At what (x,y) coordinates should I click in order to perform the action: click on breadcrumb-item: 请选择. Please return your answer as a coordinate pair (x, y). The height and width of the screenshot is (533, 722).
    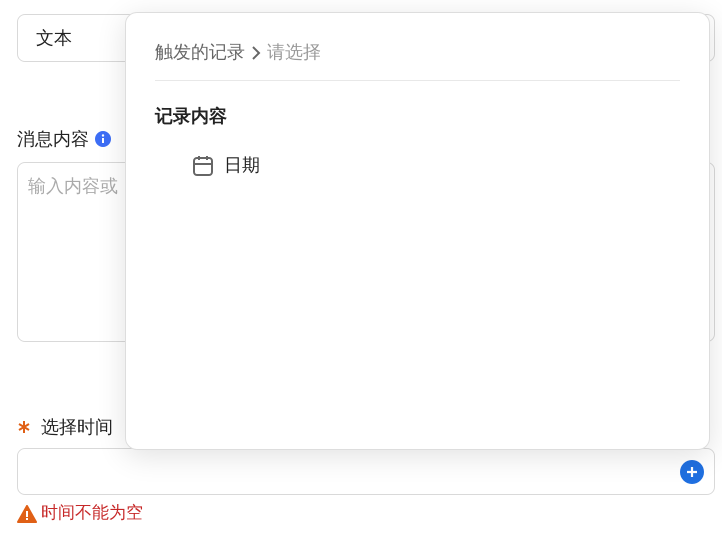
    Looking at the image, I should click on (294, 53).